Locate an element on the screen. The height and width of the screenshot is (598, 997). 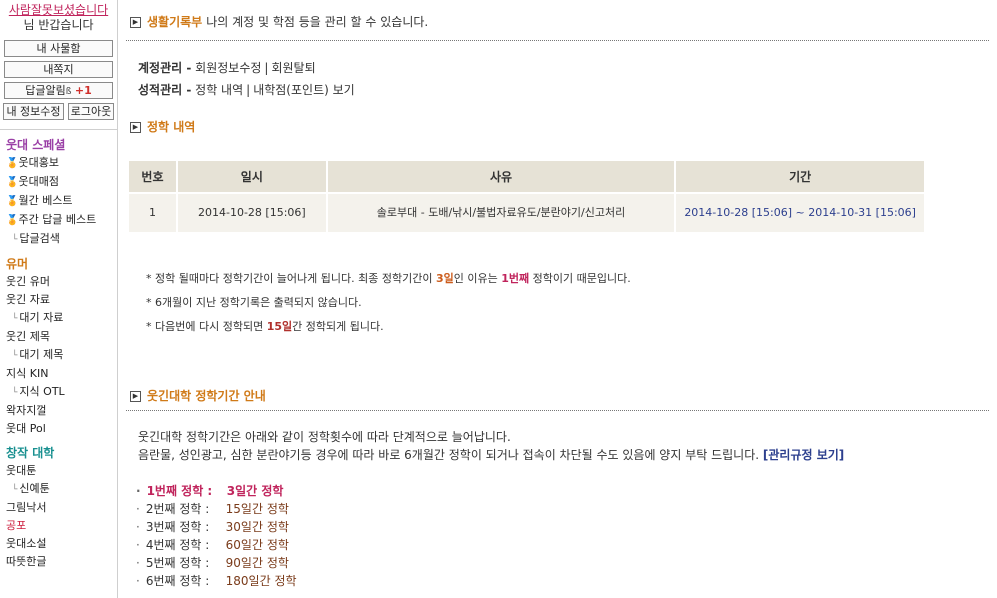
section-title-special: 웃대 스페셜 is located at coordinates (36, 145).